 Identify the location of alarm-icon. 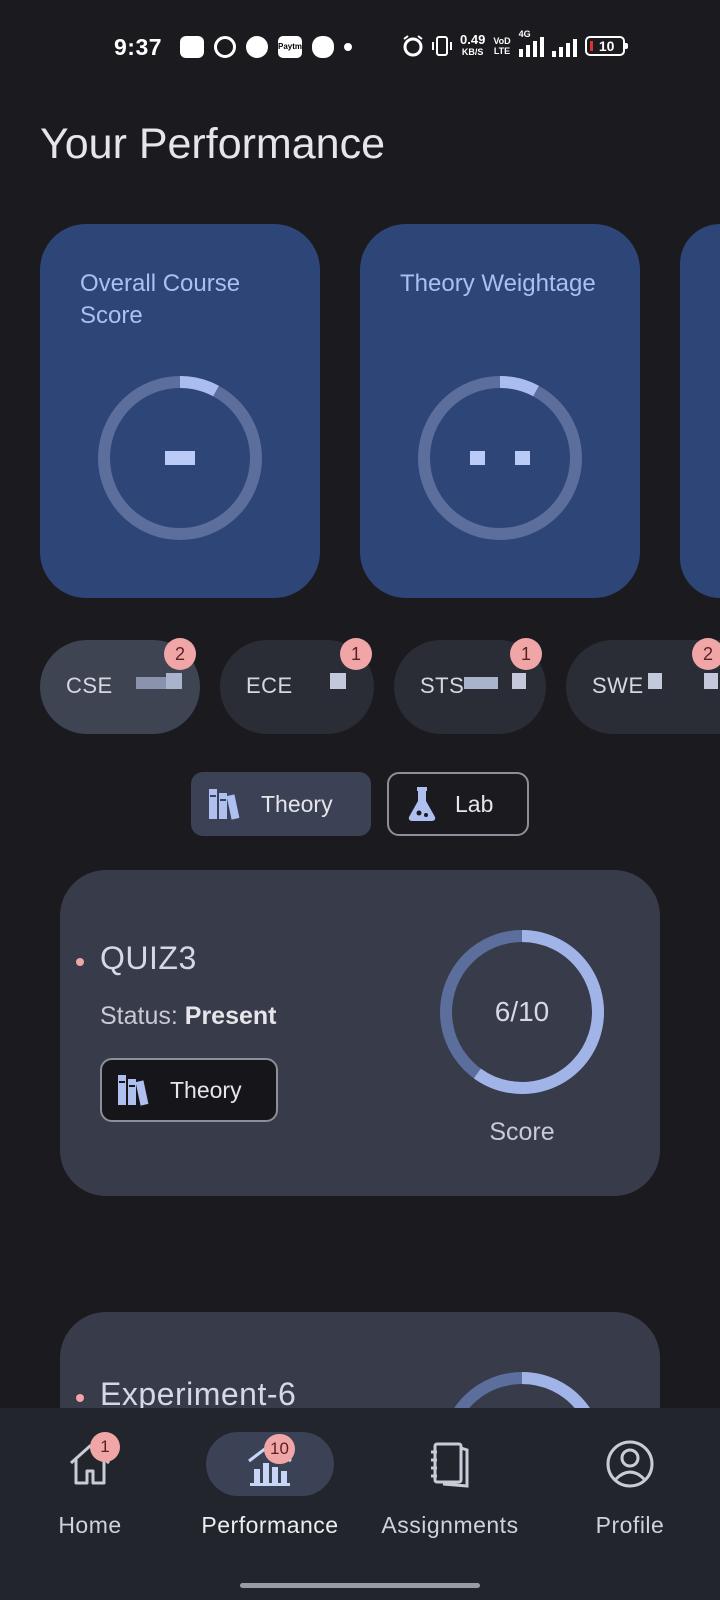
(413, 46).